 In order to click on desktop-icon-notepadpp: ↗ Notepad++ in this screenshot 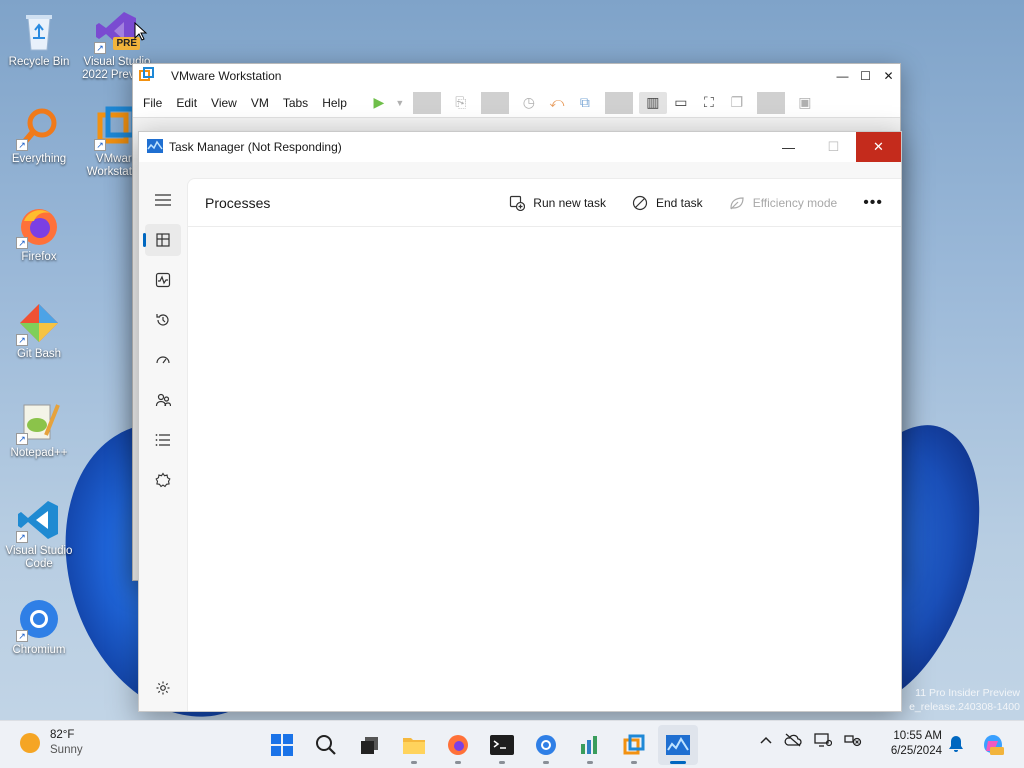, I will do `click(39, 429)`.